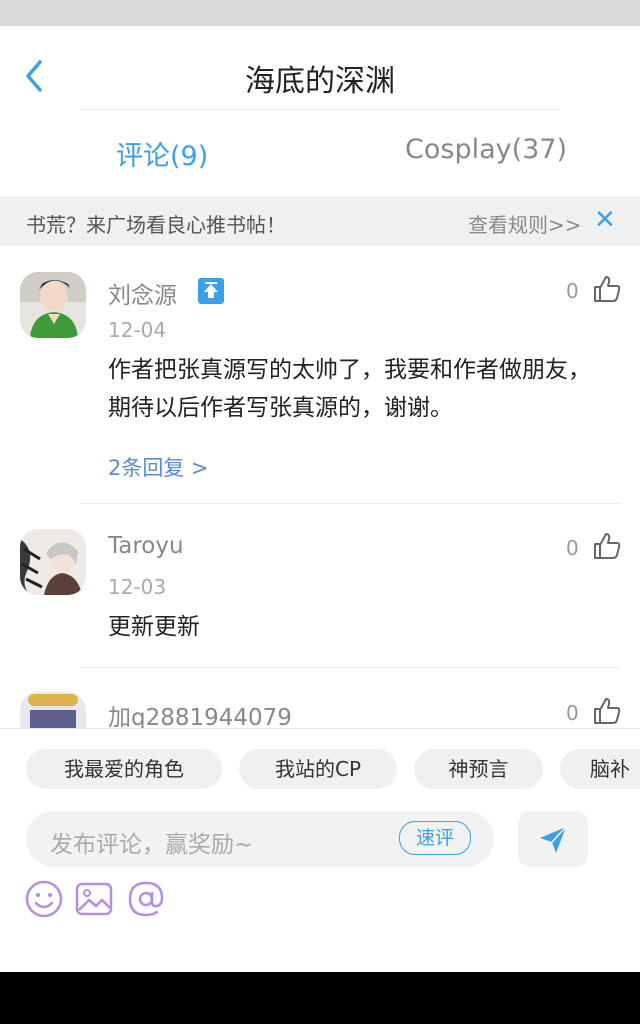  I want to click on send-button, so click(553, 839).